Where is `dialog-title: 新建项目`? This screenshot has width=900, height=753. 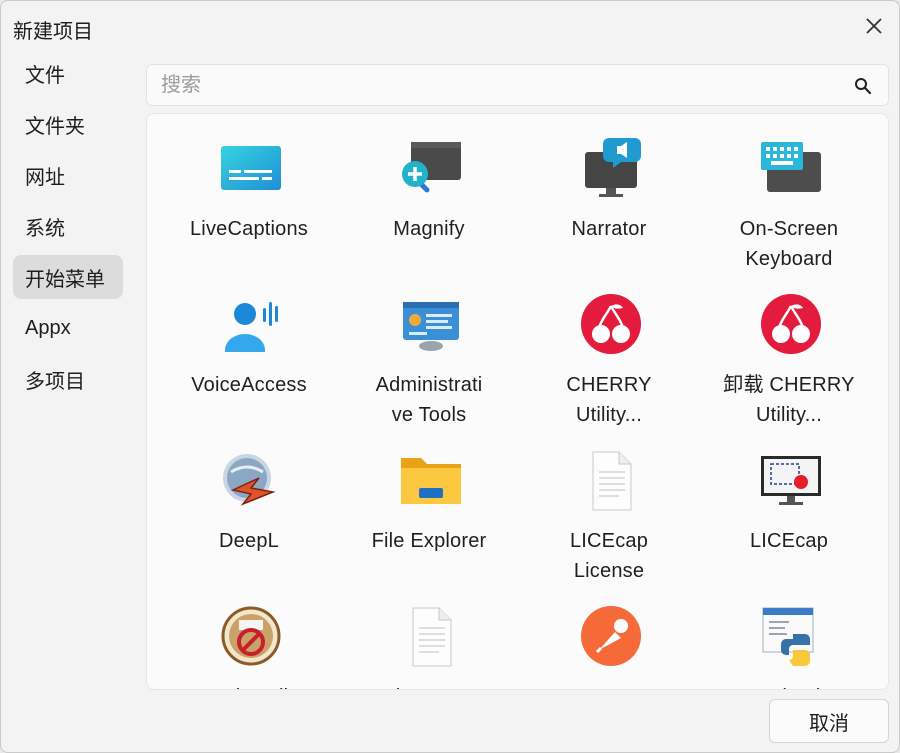
dialog-title: 新建项目 is located at coordinates (53, 32).